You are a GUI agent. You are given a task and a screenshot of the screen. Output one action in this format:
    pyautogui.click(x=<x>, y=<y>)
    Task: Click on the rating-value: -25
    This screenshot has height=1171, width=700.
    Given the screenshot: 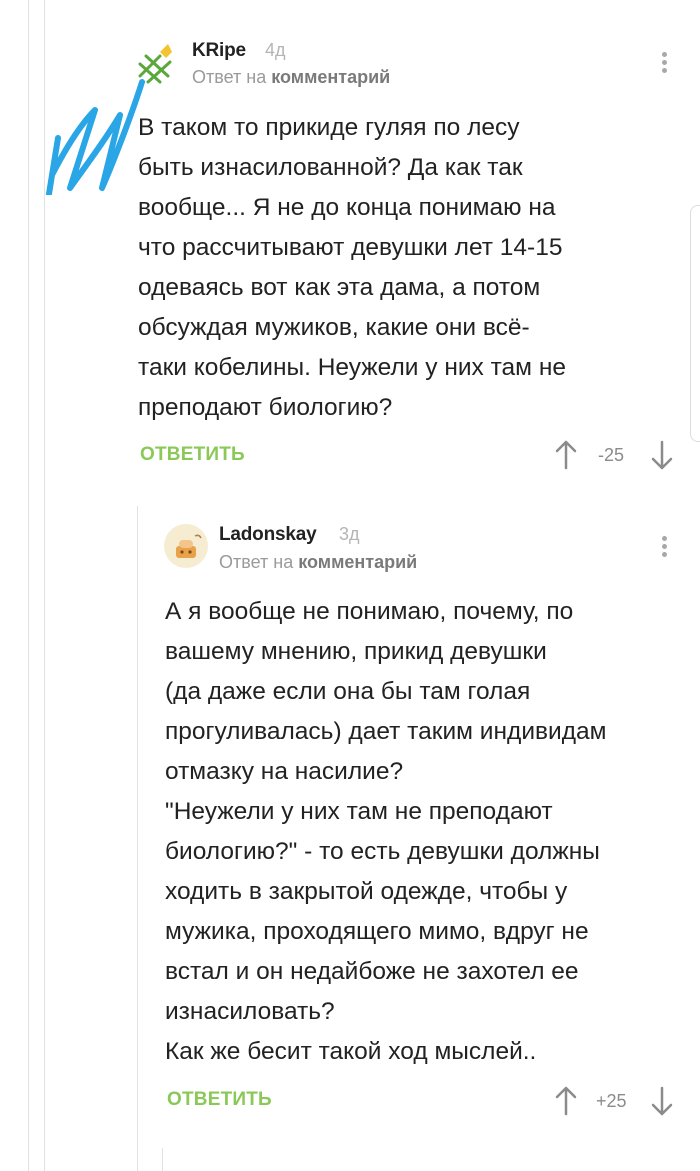 What is the action you would take?
    pyautogui.click(x=611, y=455)
    